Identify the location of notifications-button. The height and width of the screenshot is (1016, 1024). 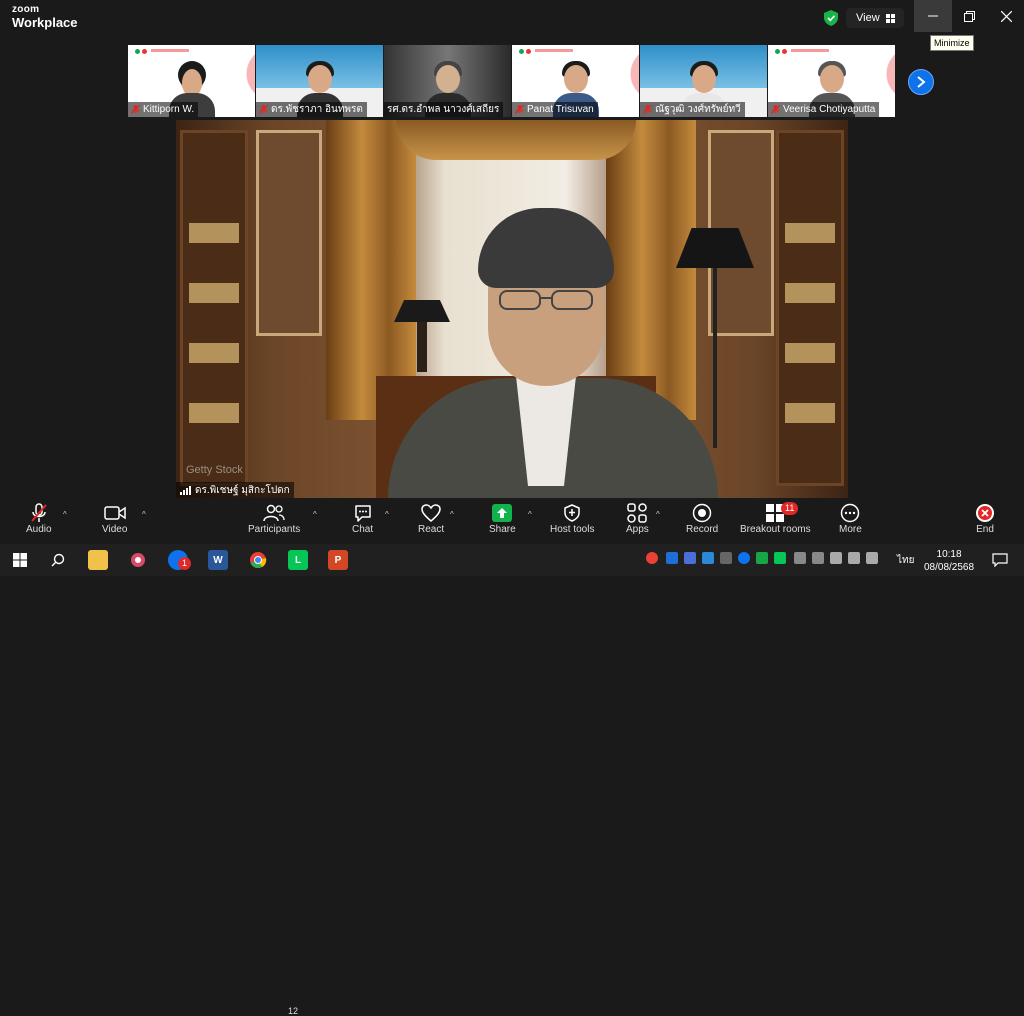
(1000, 560).